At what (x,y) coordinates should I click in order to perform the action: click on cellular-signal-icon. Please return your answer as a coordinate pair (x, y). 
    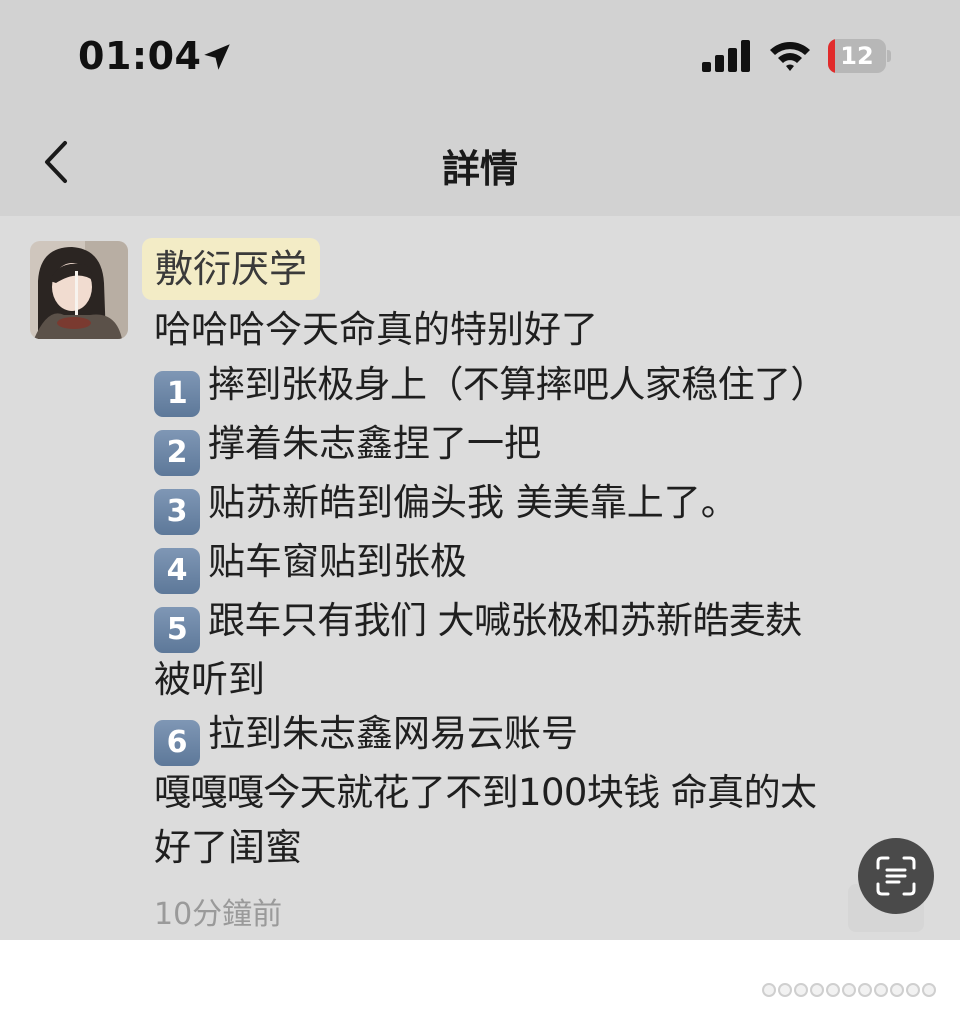
    Looking at the image, I should click on (726, 56).